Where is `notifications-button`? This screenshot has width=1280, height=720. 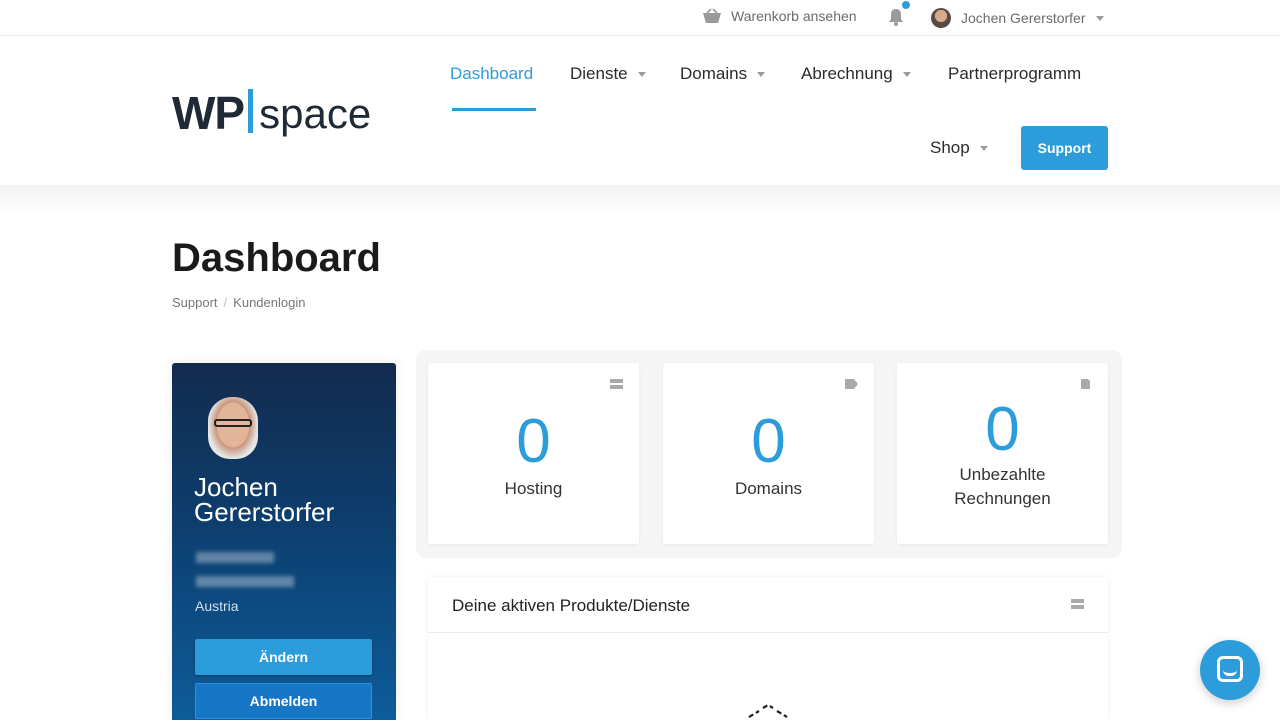
notifications-button is located at coordinates (898, 15).